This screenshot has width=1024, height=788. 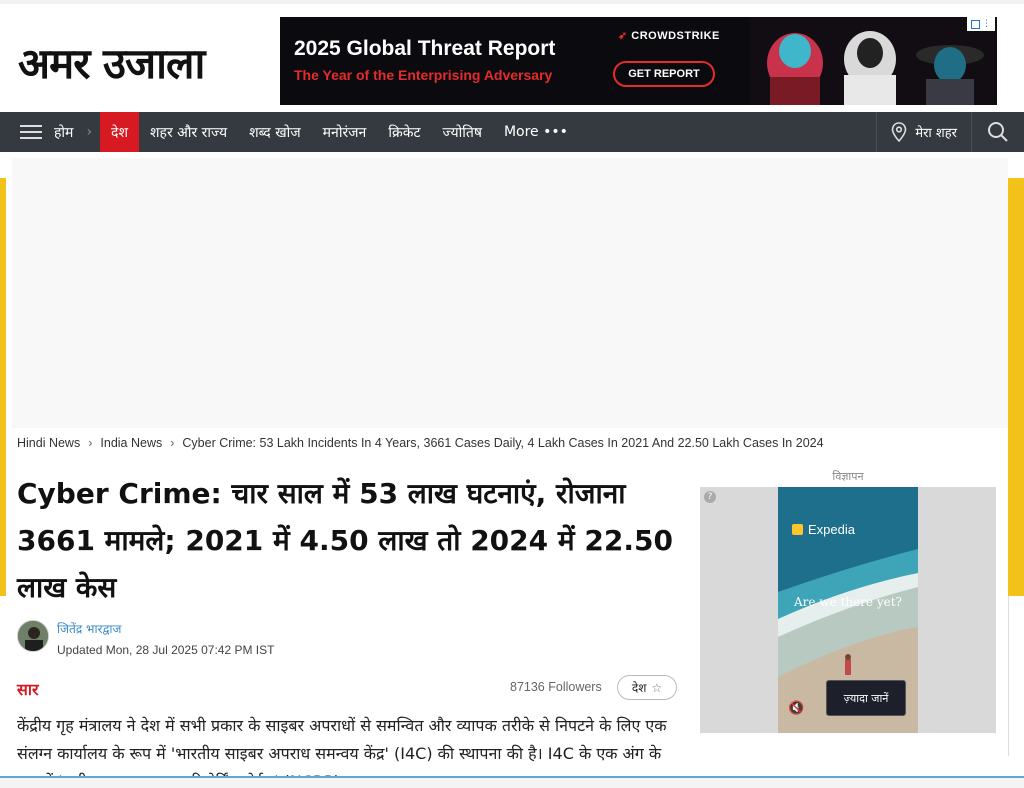 What do you see at coordinates (669, 36) in the screenshot?
I see `ad-brand: ➶ CROWDSTRIKE` at bounding box center [669, 36].